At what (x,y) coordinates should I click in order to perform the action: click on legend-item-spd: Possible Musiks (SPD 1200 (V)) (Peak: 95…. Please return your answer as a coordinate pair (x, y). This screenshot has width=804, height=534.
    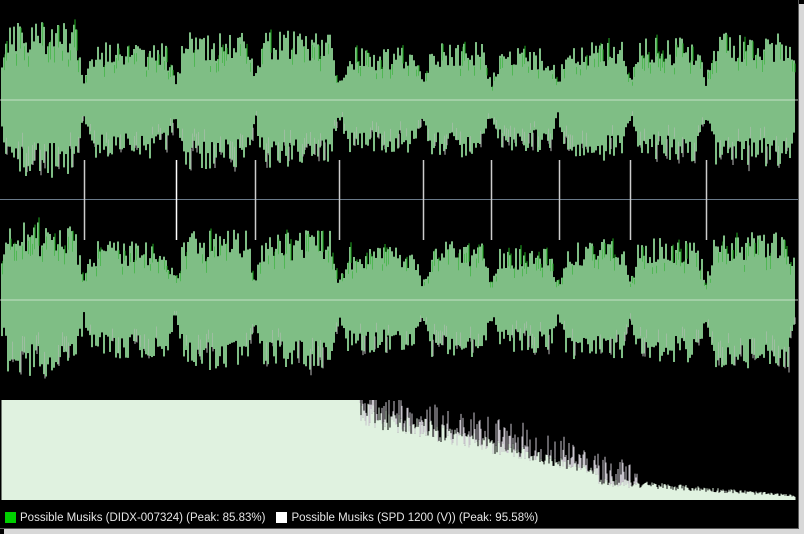
    Looking at the image, I should click on (404, 518).